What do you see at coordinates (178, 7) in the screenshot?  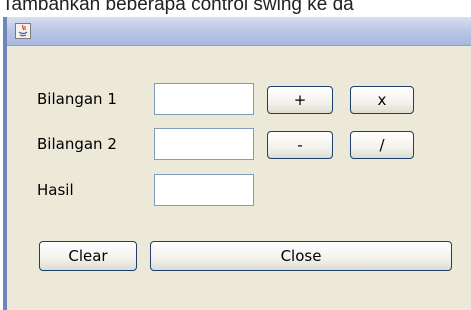 I see `page-caption-text: Tambahkan beberapa control swing ke da` at bounding box center [178, 7].